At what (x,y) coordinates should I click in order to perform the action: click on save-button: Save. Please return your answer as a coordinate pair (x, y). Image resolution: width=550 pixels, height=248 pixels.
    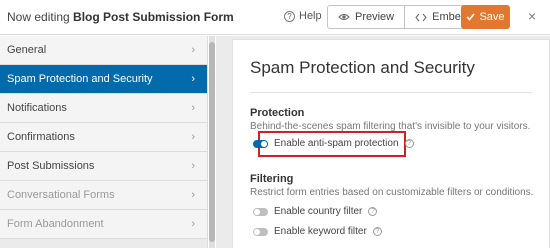
    Looking at the image, I should click on (485, 17).